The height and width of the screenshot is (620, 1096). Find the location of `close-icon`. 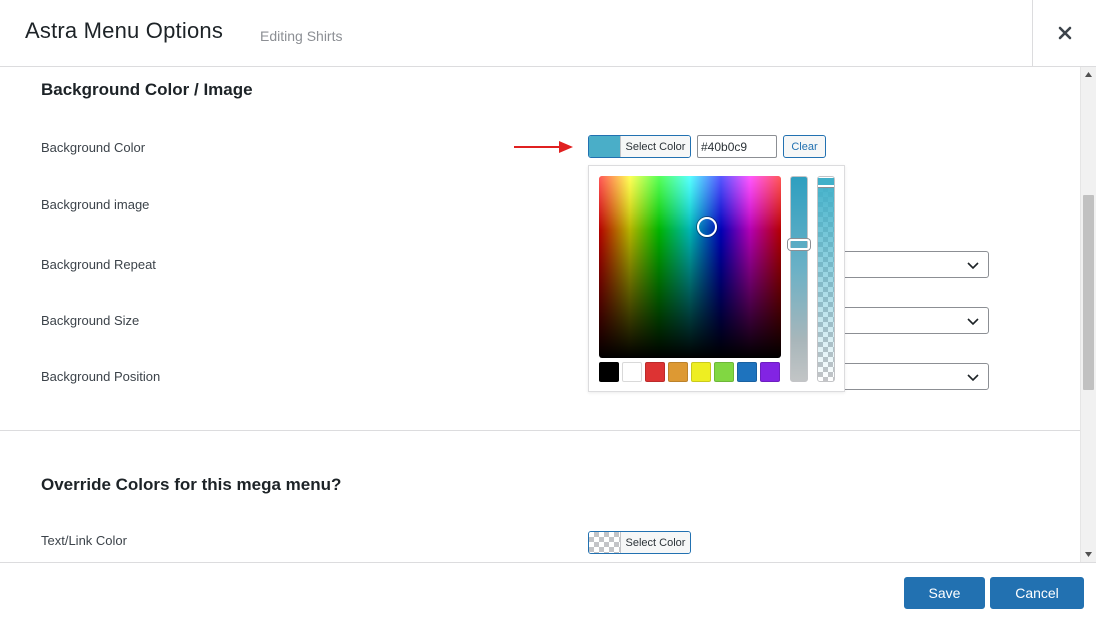

close-icon is located at coordinates (1064, 33).